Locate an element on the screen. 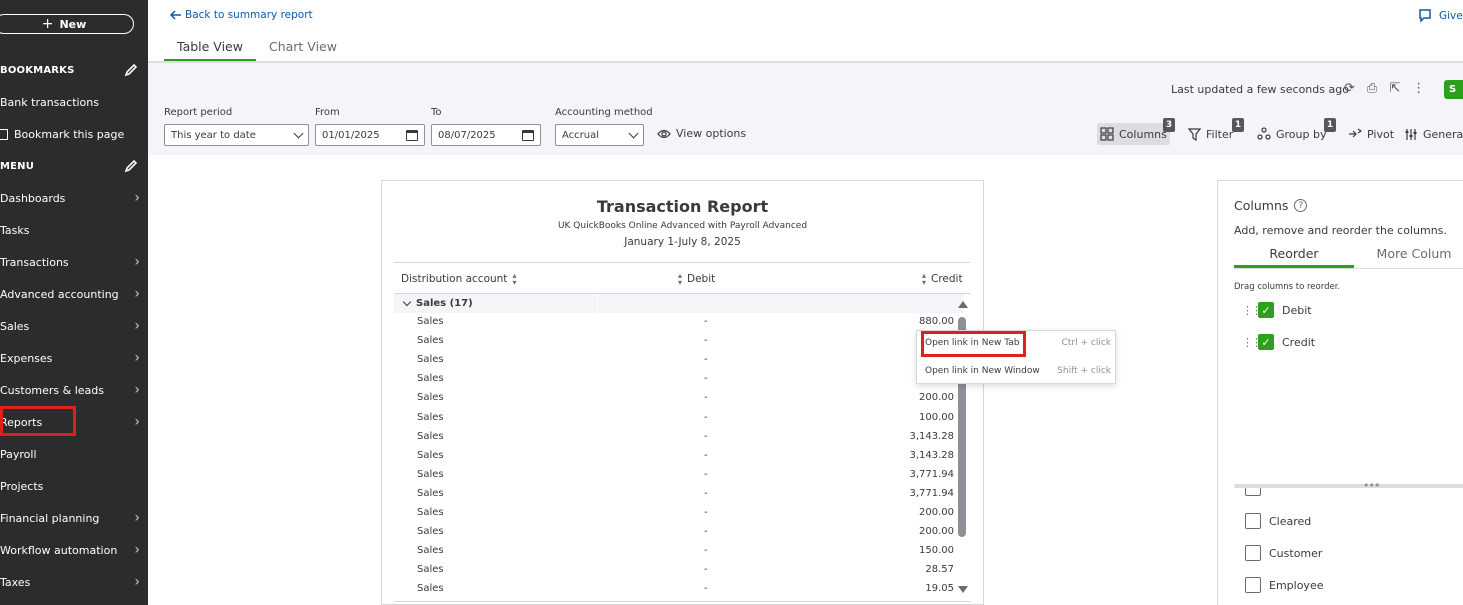  table-row: Sales - 100.00 is located at coordinates (674, 418).